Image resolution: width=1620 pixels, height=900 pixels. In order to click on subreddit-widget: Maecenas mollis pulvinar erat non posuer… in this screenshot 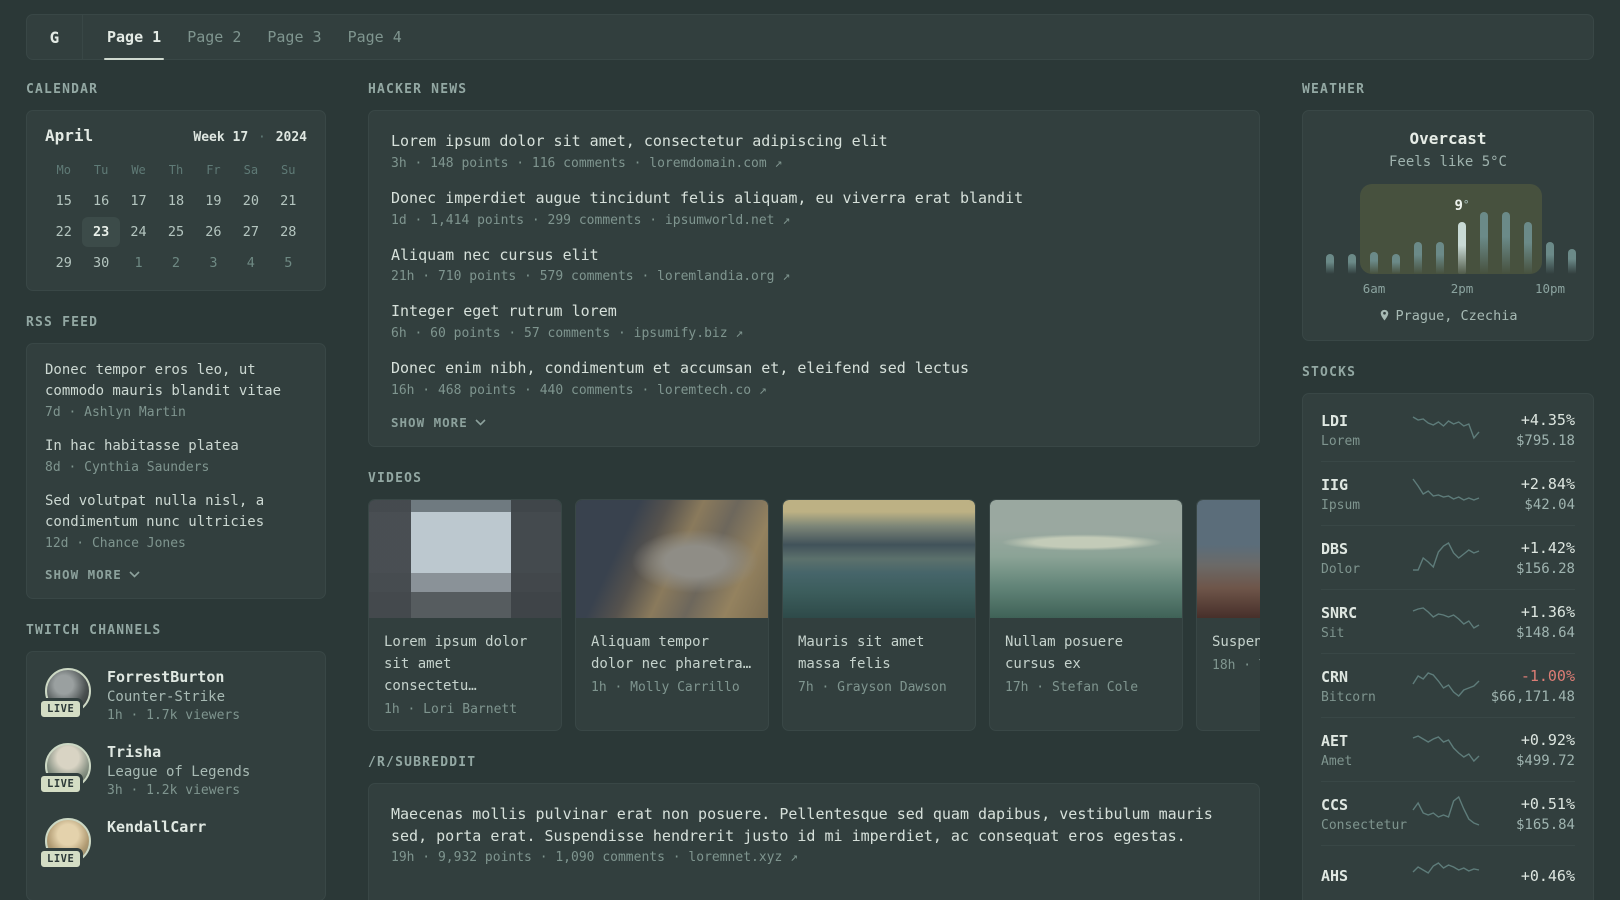, I will do `click(814, 841)`.